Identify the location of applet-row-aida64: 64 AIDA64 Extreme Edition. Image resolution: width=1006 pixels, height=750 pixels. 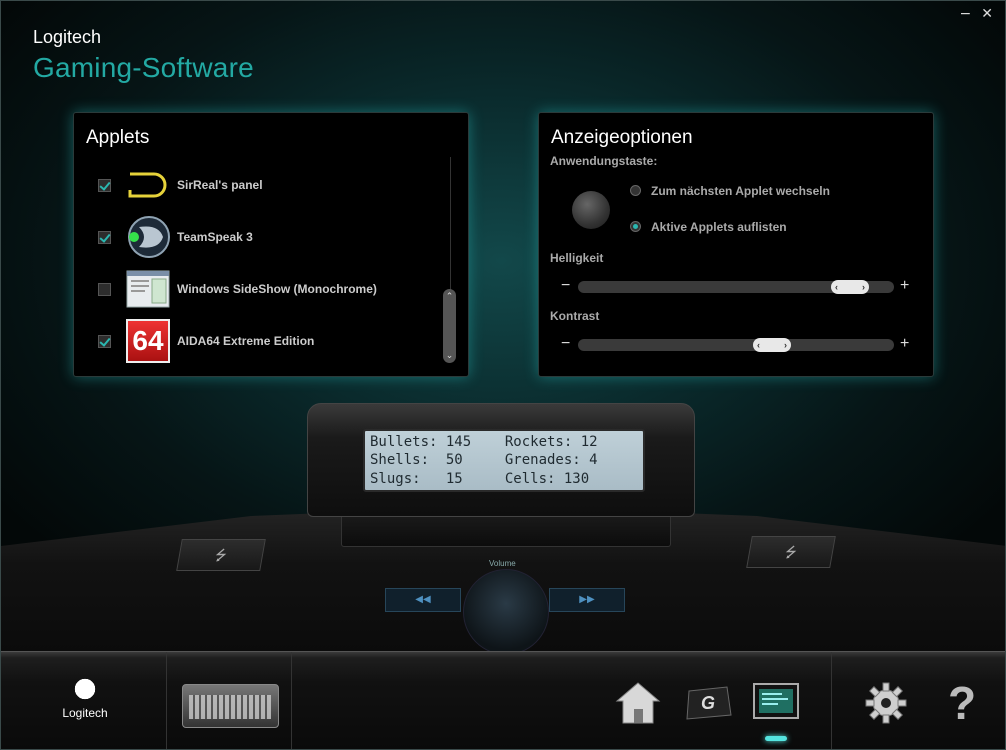
(206, 341).